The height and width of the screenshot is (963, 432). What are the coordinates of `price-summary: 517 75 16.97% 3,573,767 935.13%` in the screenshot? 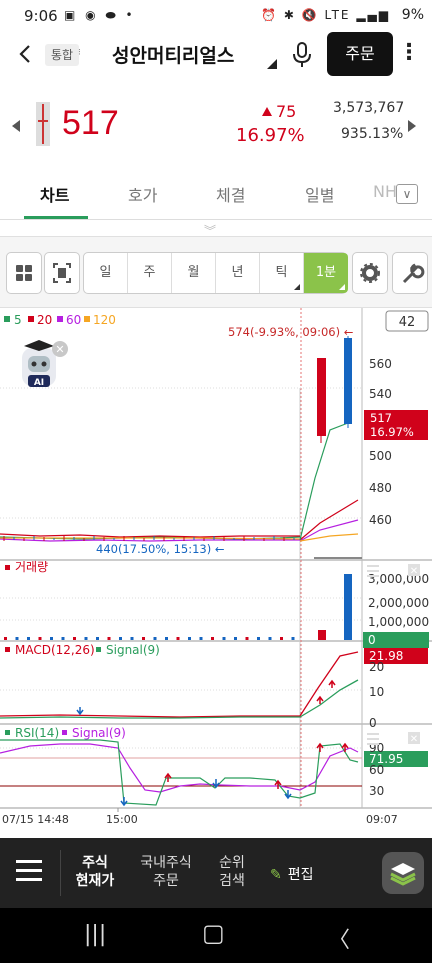 It's located at (216, 125).